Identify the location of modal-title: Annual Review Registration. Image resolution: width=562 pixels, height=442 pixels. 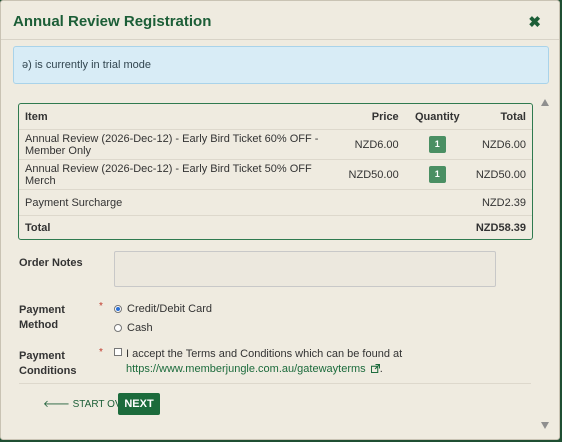
(112, 21).